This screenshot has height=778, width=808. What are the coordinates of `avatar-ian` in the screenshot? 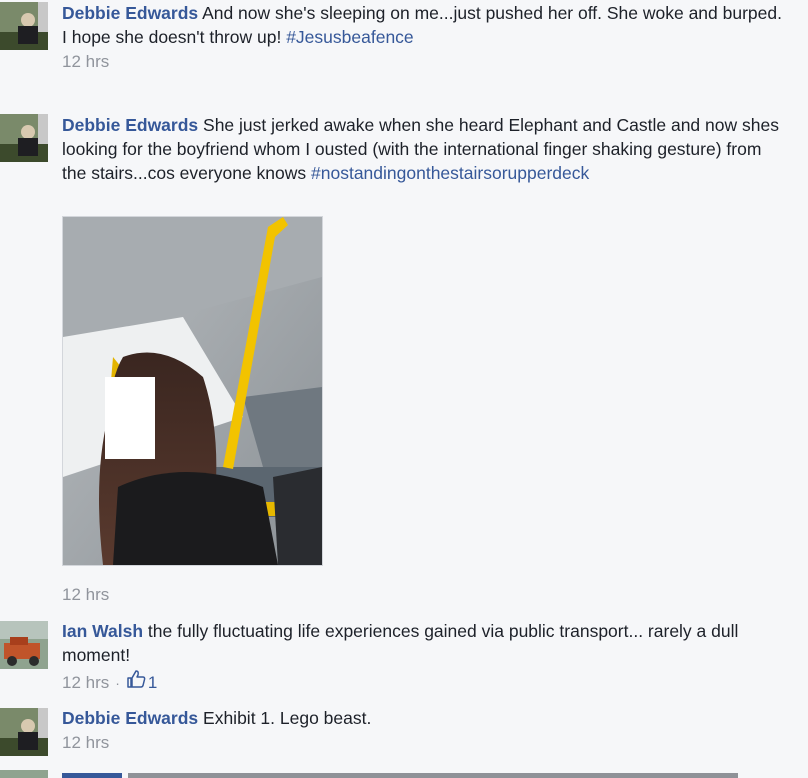 It's located at (24, 645).